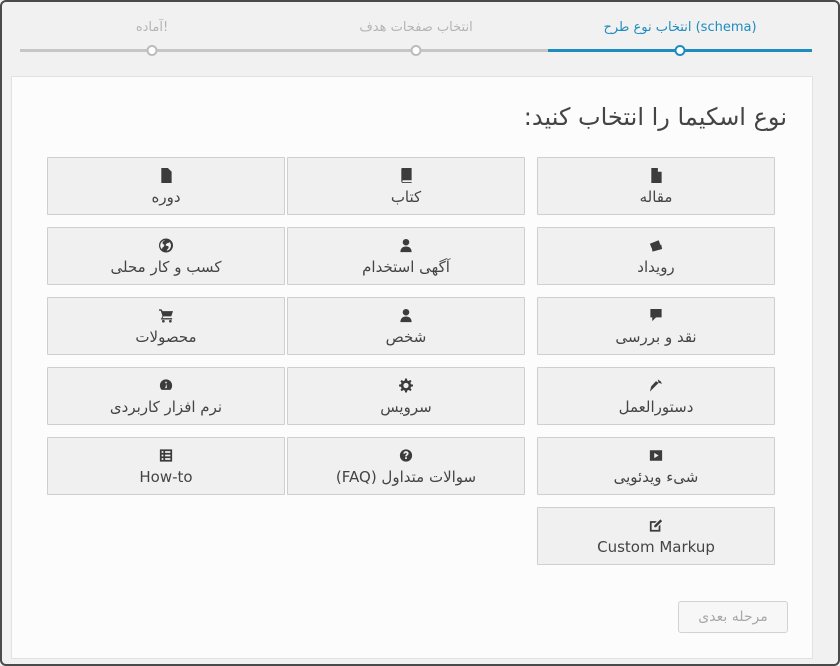 This screenshot has height=666, width=840. What do you see at coordinates (656, 466) in the screenshot?
I see `schema-type-video-object: شیء ویدئویی` at bounding box center [656, 466].